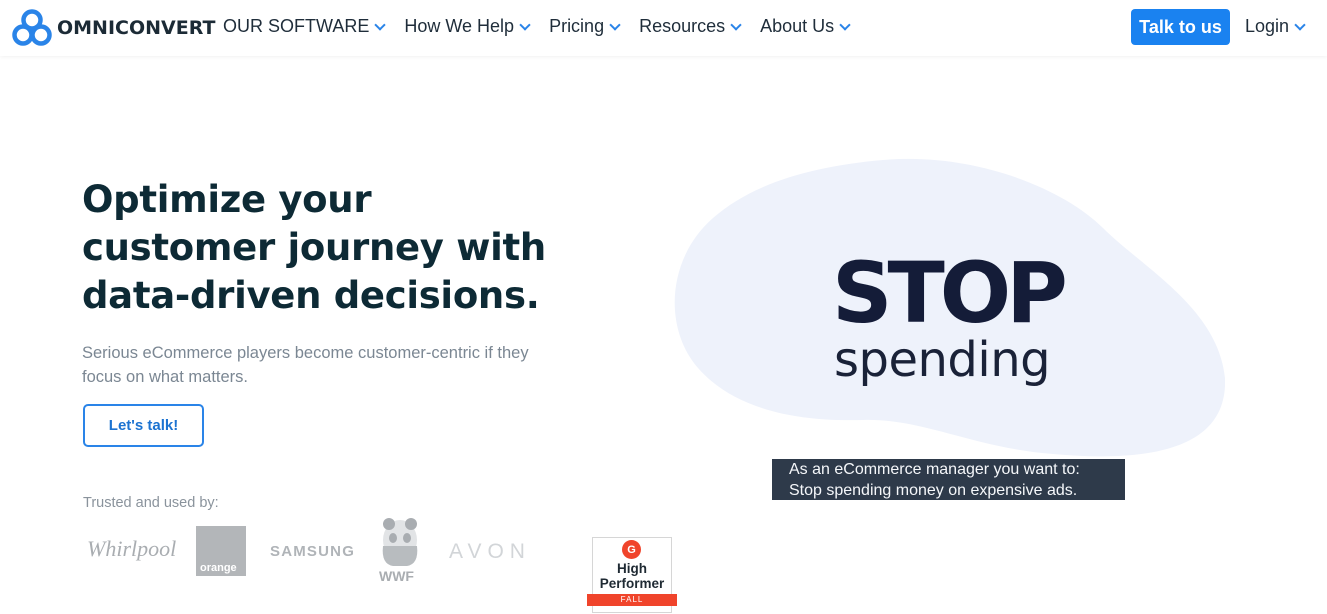 The width and height of the screenshot is (1327, 614). Describe the element at coordinates (32, 27) in the screenshot. I see `omniconvert-logo-icon` at that location.